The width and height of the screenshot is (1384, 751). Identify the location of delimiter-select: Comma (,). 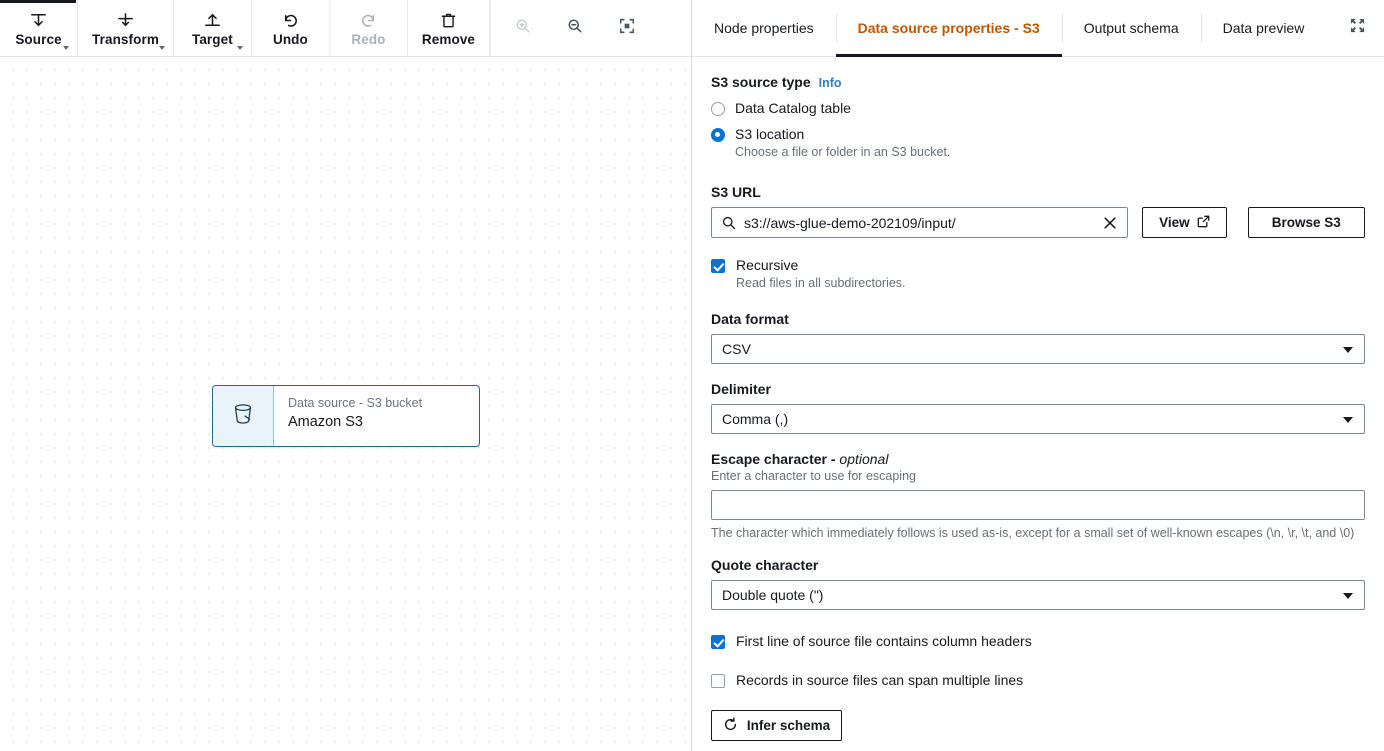
(1038, 419).